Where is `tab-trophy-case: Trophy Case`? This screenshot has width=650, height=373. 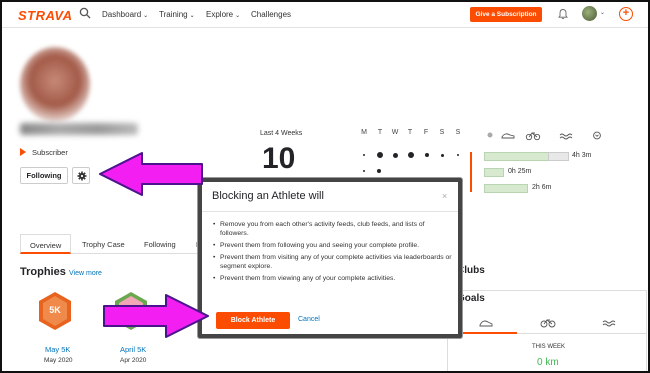 tab-trophy-case: Trophy Case is located at coordinates (103, 244).